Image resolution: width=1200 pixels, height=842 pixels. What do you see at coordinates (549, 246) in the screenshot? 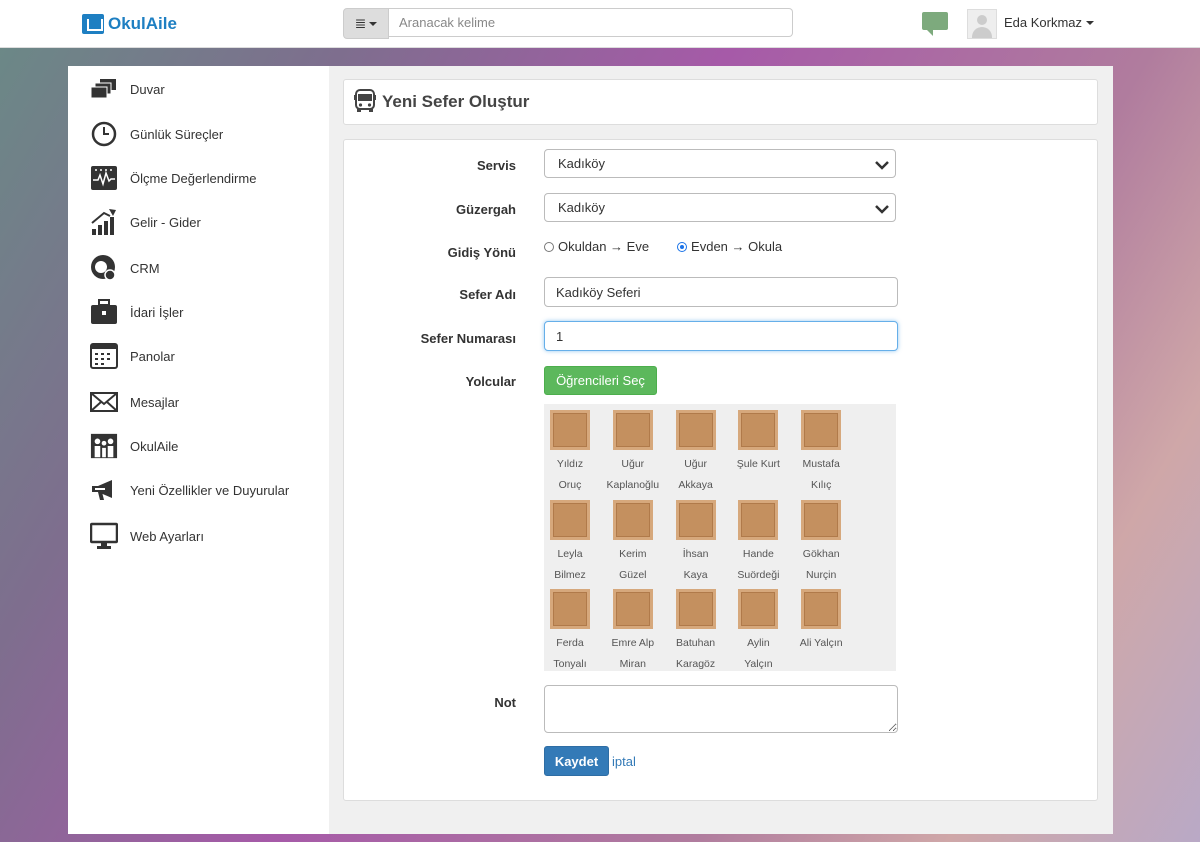
I see `radio-button` at bounding box center [549, 246].